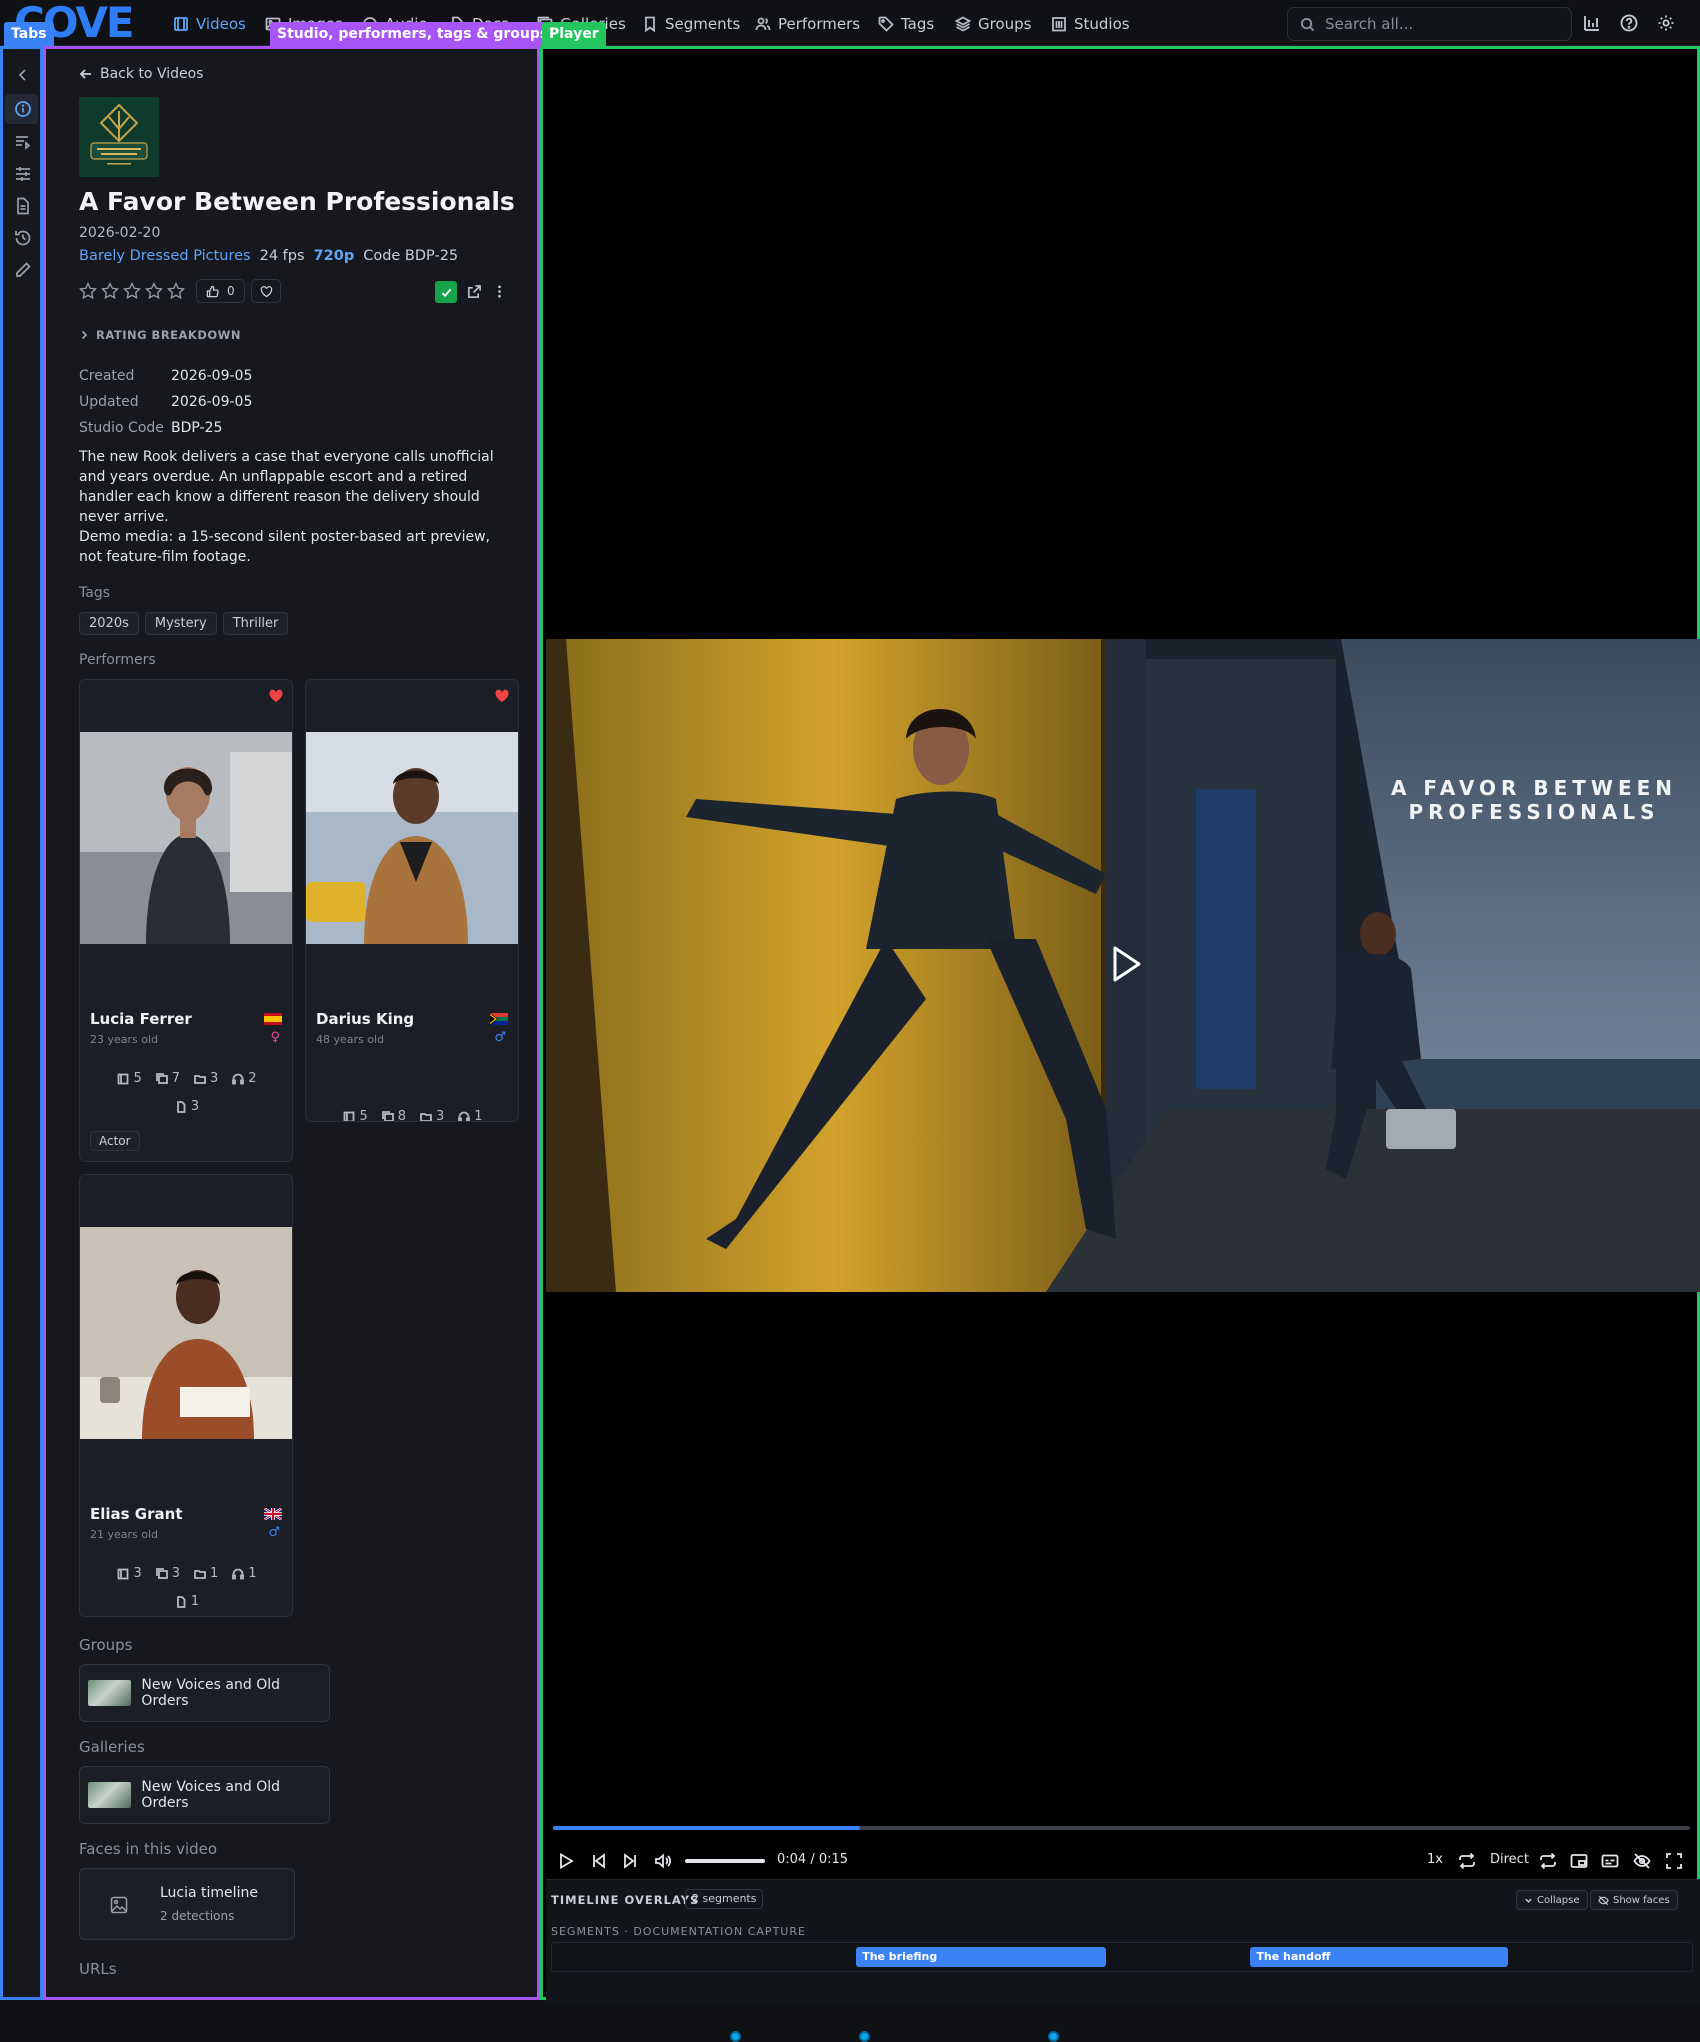 This screenshot has height=2042, width=1700. What do you see at coordinates (106, 1645) in the screenshot?
I see `groups-heading: Groups` at bounding box center [106, 1645].